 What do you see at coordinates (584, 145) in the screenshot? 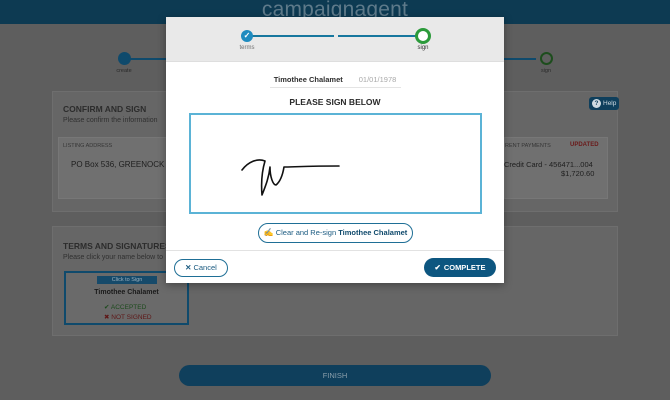
I see `updated-badge: UPDATED` at bounding box center [584, 145].